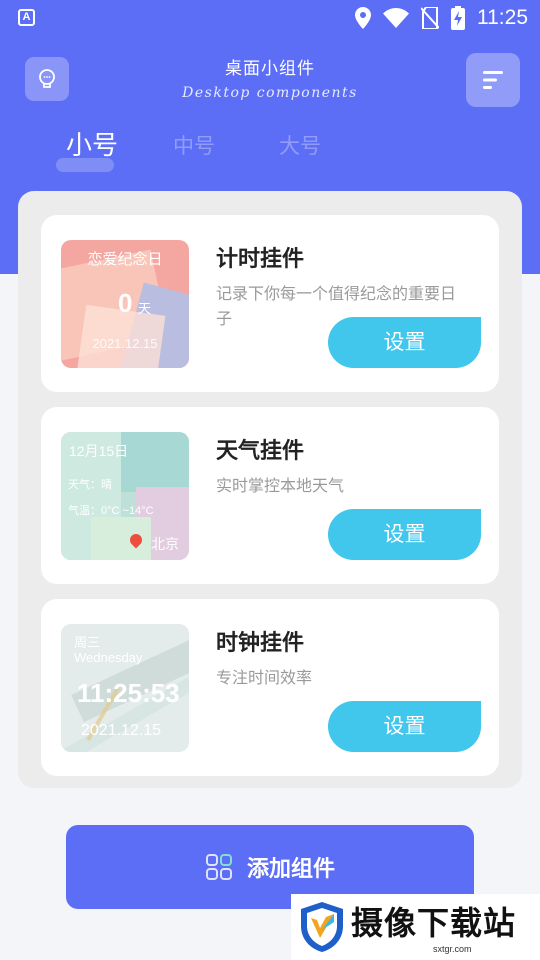 The image size is (540, 960). What do you see at coordinates (194, 145) in the screenshot?
I see `tab-medium: 中号` at bounding box center [194, 145].